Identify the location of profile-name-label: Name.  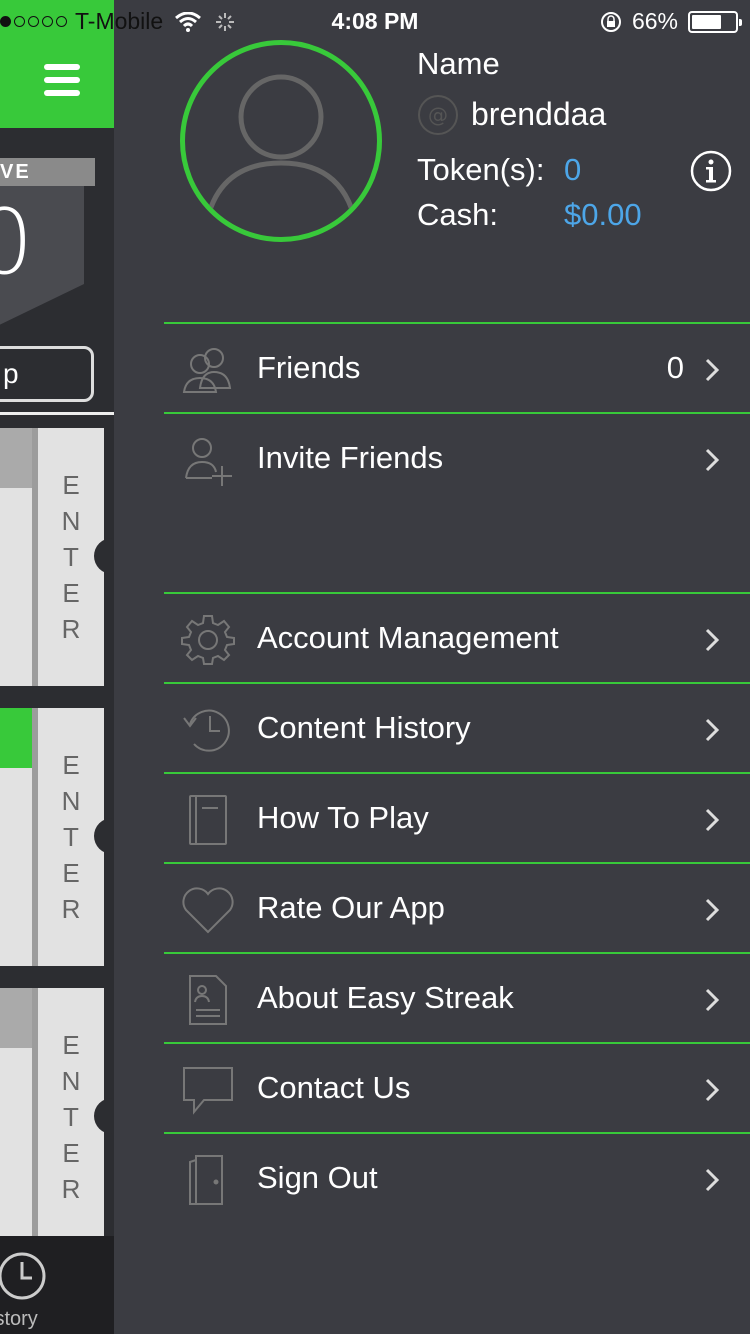
(458, 63).